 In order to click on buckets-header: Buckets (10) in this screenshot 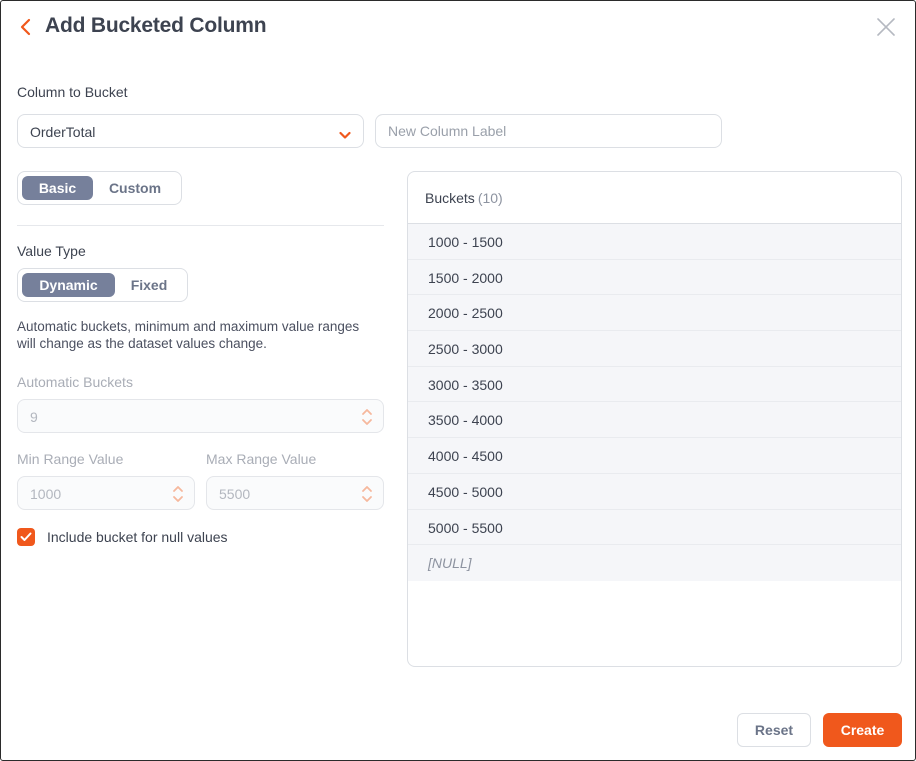, I will do `click(654, 198)`.